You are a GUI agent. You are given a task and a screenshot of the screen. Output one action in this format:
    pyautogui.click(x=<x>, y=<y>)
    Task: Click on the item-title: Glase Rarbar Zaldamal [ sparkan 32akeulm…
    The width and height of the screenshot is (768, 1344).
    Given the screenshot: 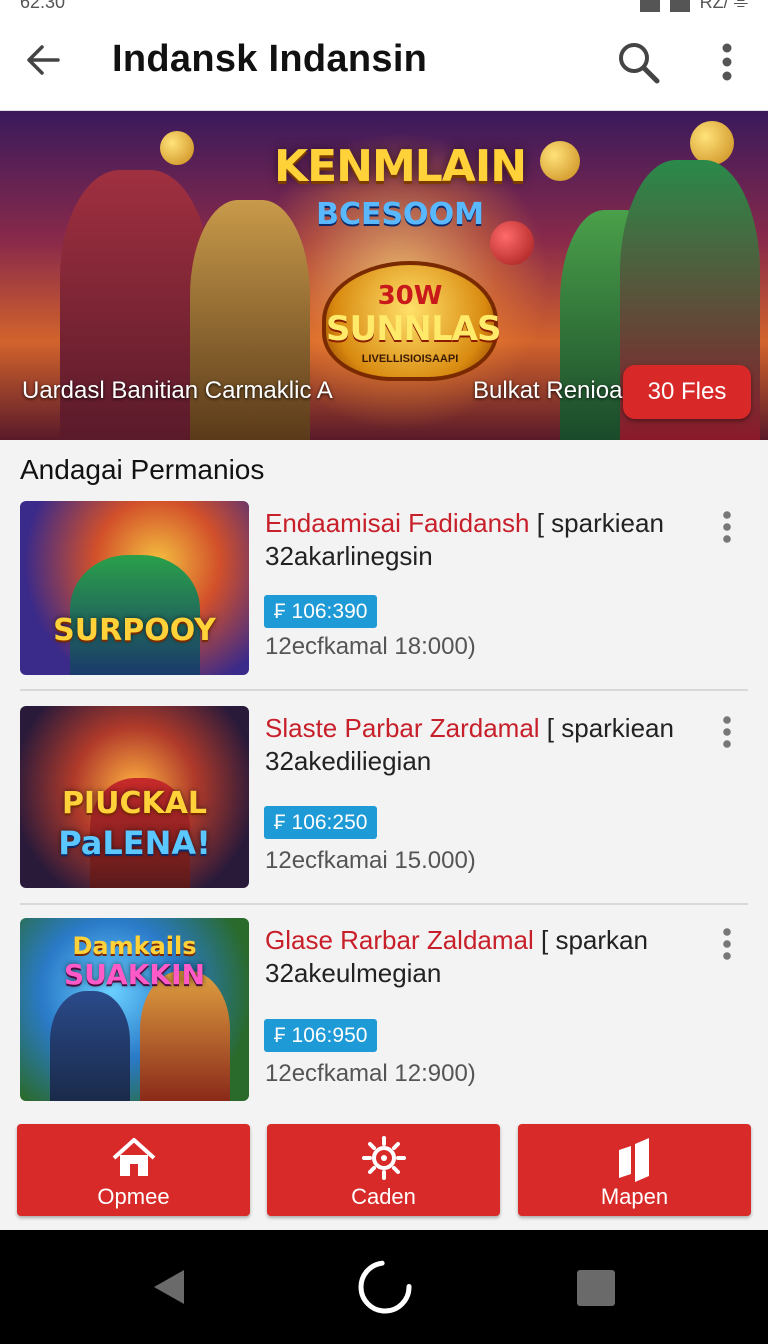 What is the action you would take?
    pyautogui.click(x=485, y=957)
    